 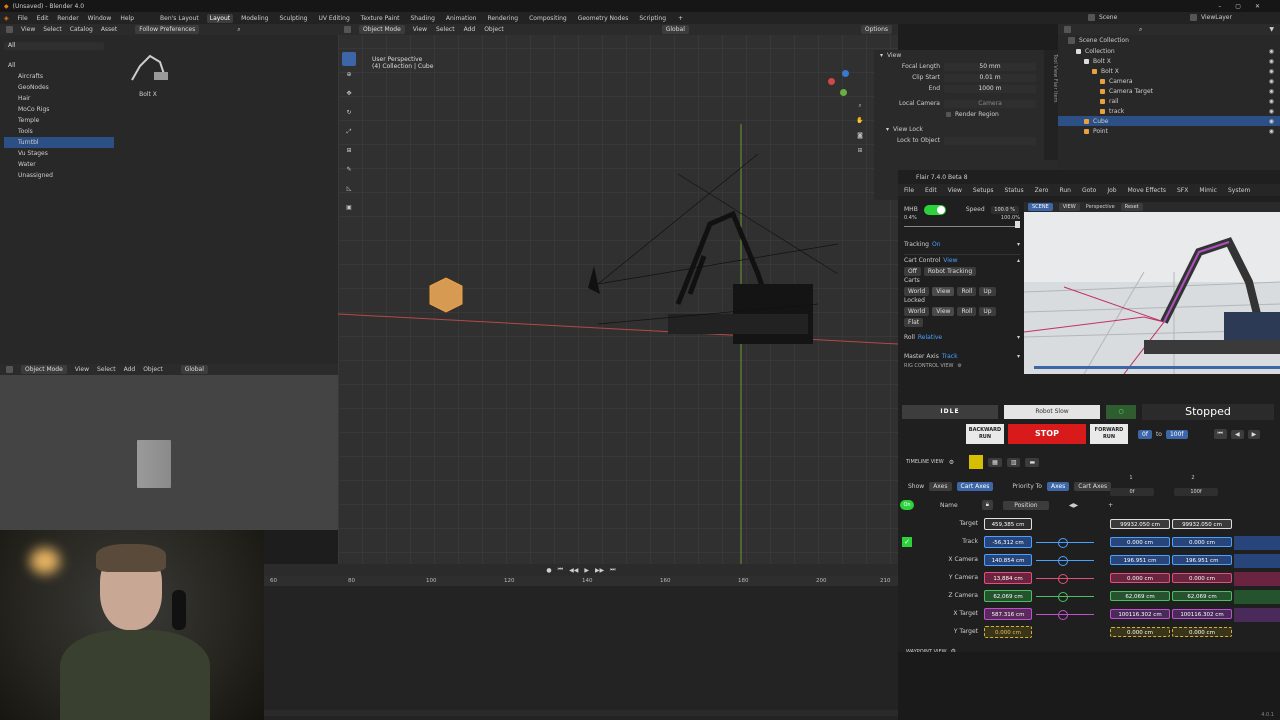 What do you see at coordinates (6, 18) in the screenshot?
I see `blender-menu-icon: ◈` at bounding box center [6, 18].